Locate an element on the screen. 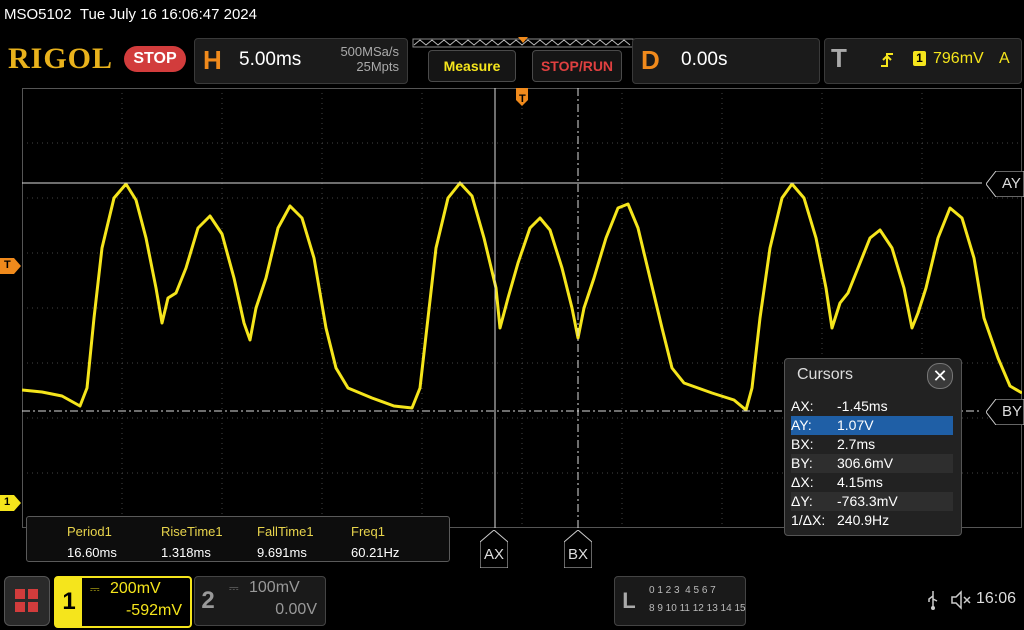  measure-label-falltime: FallTime1 is located at coordinates (285, 531).